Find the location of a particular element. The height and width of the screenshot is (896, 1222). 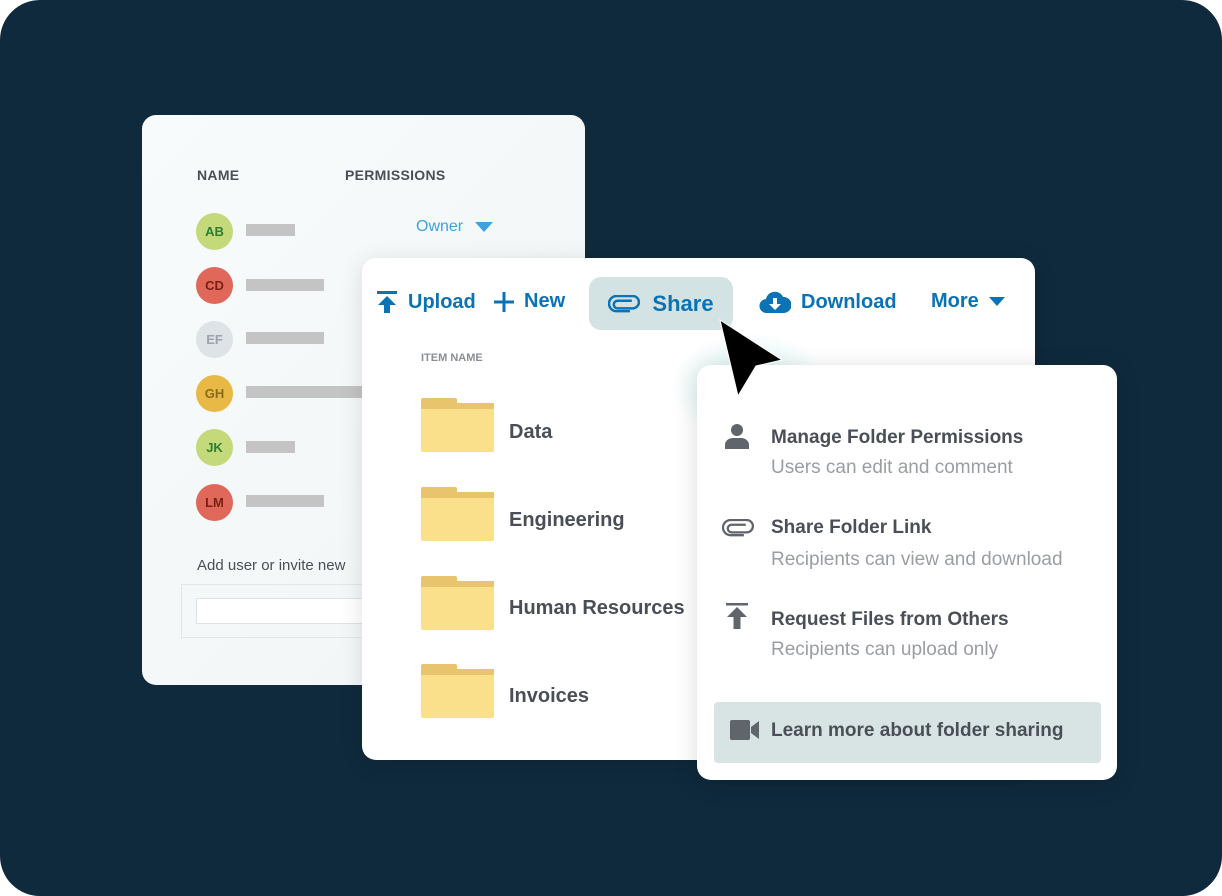

mouse-pointer-icon is located at coordinates (751, 358).